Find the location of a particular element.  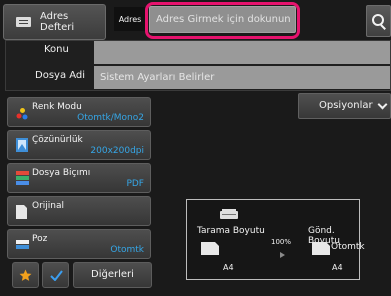

exposure-icon is located at coordinates (22, 244).